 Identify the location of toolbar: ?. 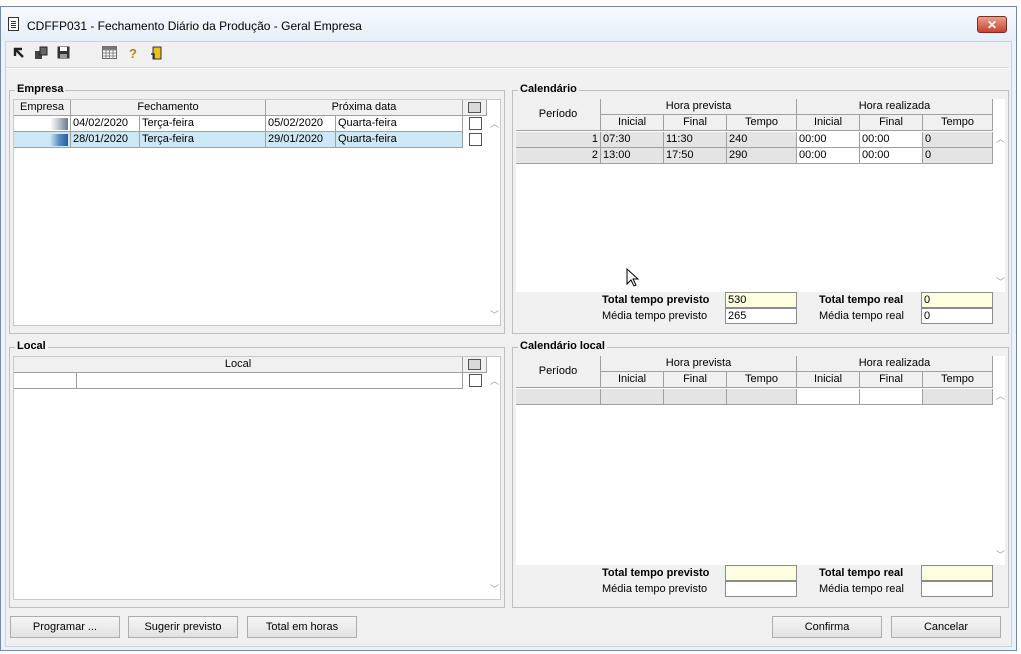
(508, 54).